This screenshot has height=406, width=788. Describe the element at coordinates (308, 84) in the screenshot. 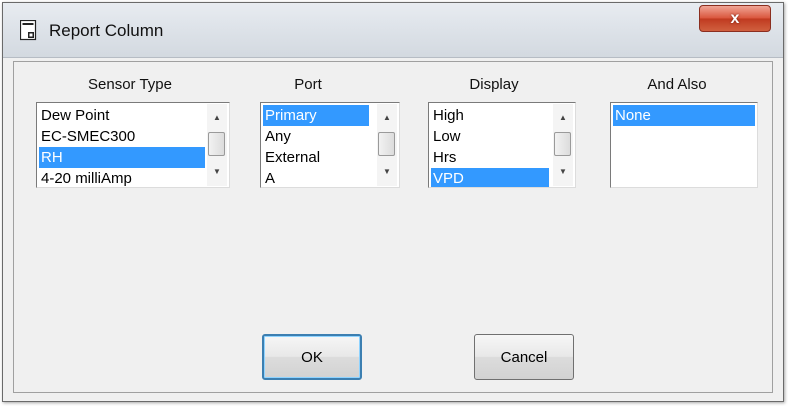

I see `port-label: Port` at that location.